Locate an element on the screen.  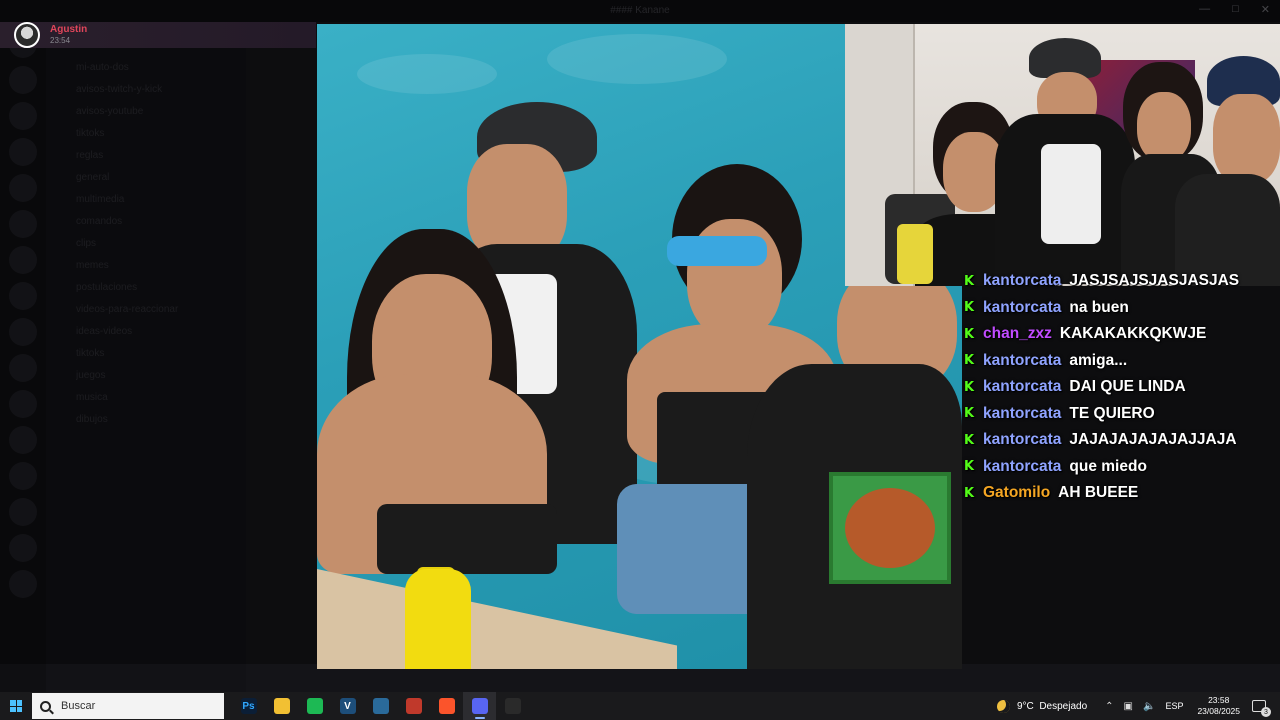
installer-icon is located at coordinates (380, 706).